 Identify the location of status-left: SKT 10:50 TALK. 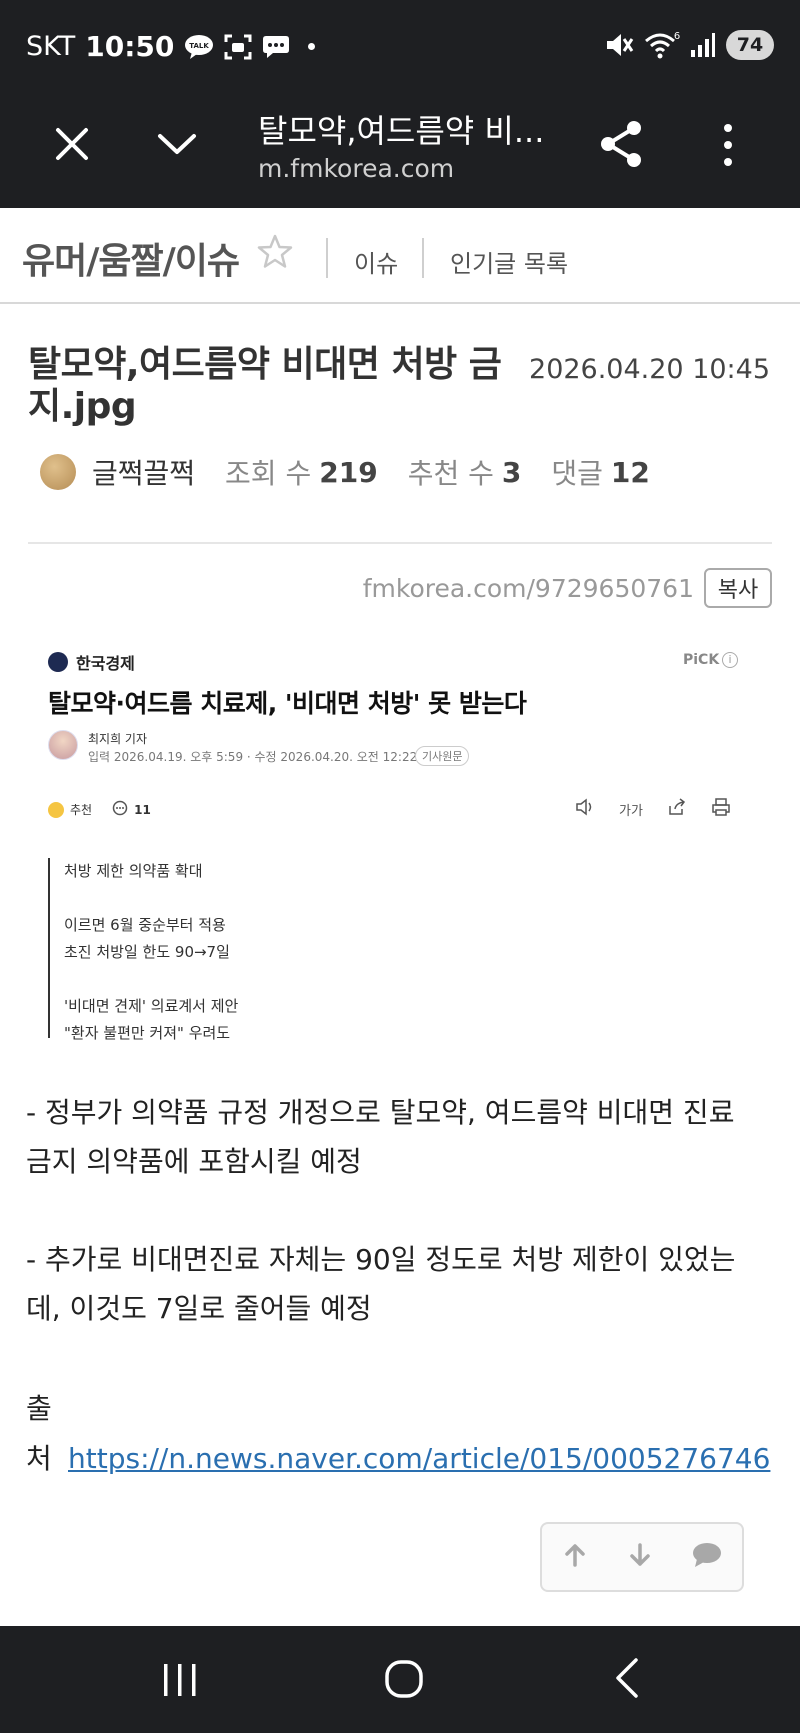
(171, 46).